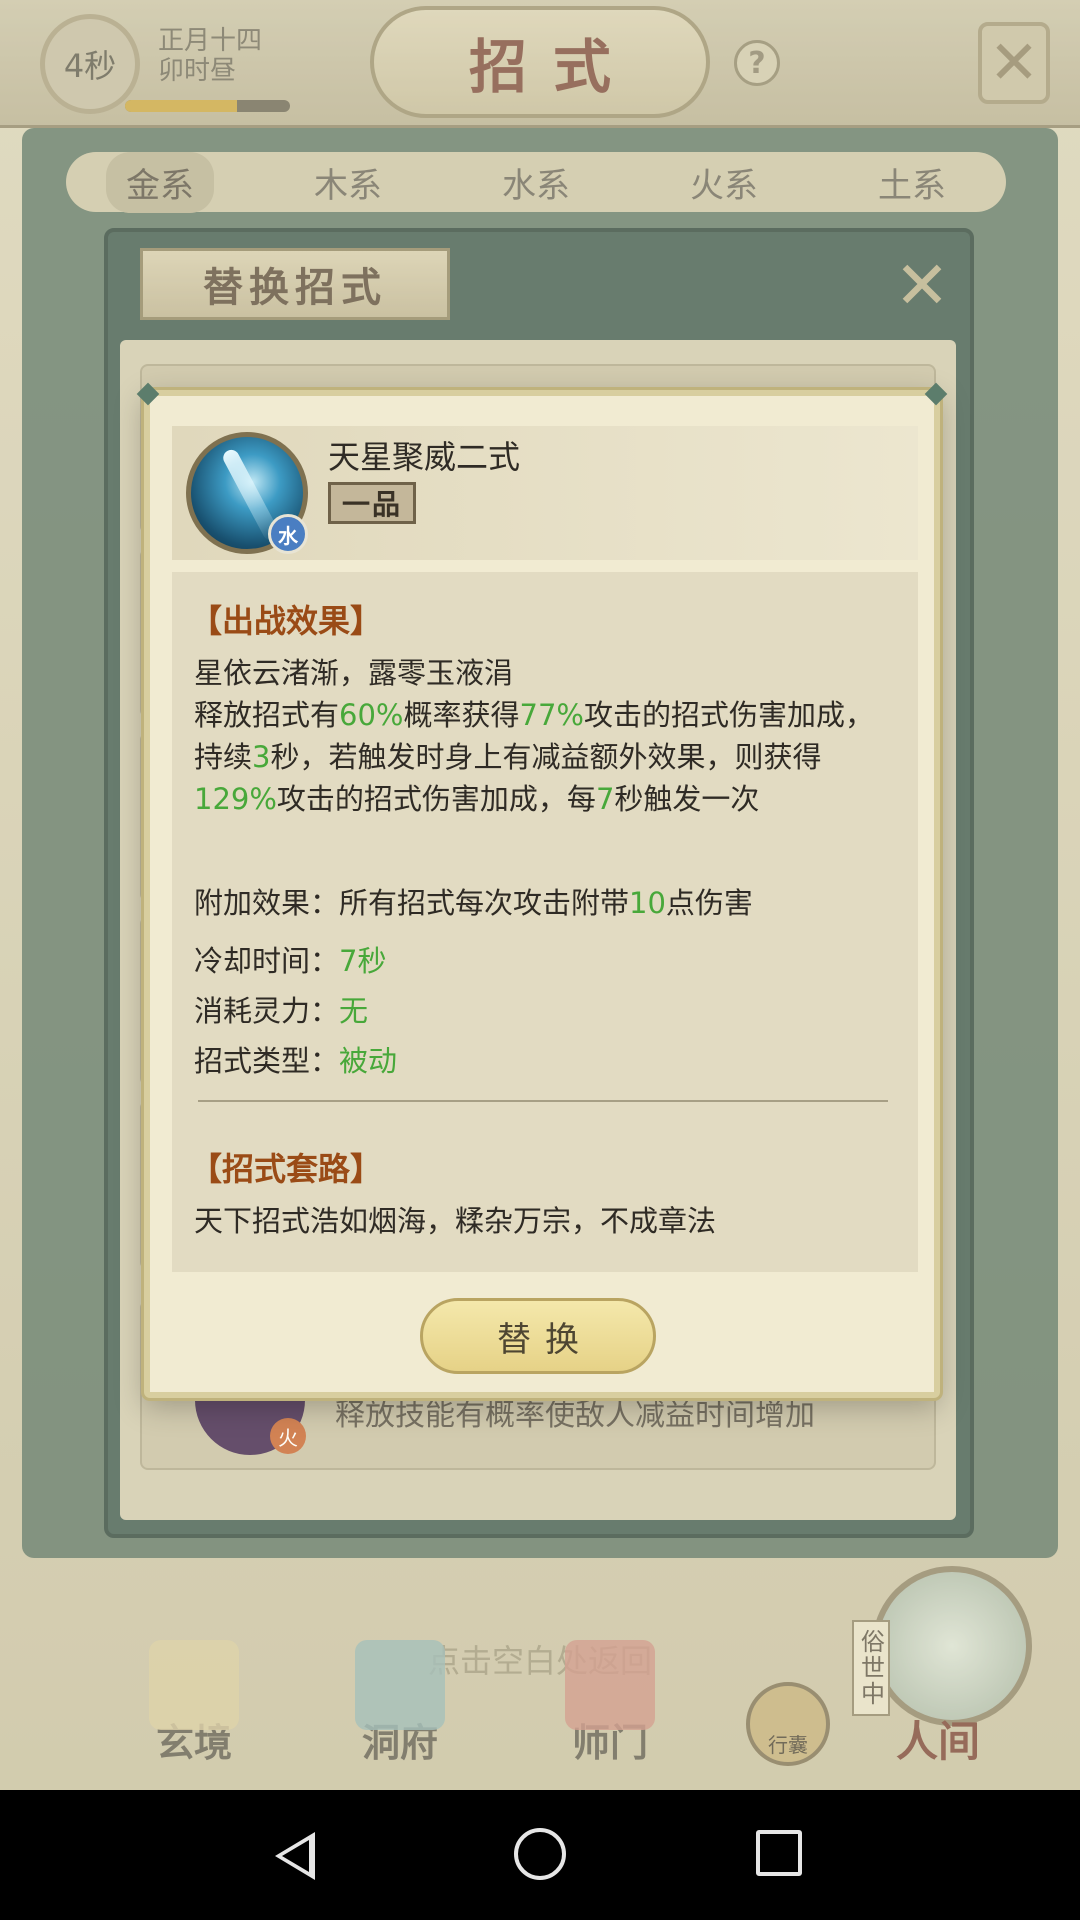  Describe the element at coordinates (424, 457) in the screenshot. I see `skill-name: 天星聚威二式` at that location.